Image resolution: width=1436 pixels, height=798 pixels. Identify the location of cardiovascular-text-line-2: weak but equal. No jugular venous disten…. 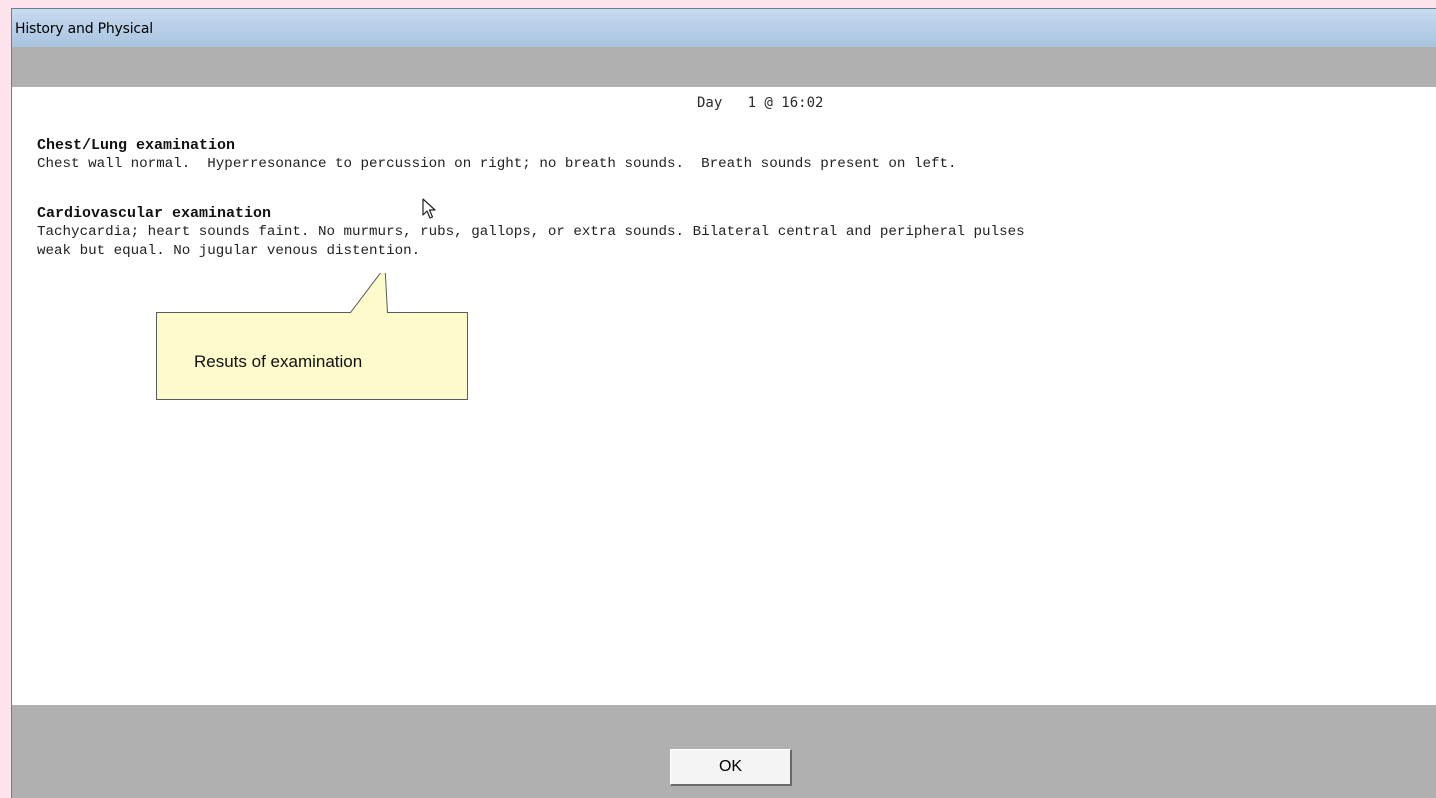
(229, 251).